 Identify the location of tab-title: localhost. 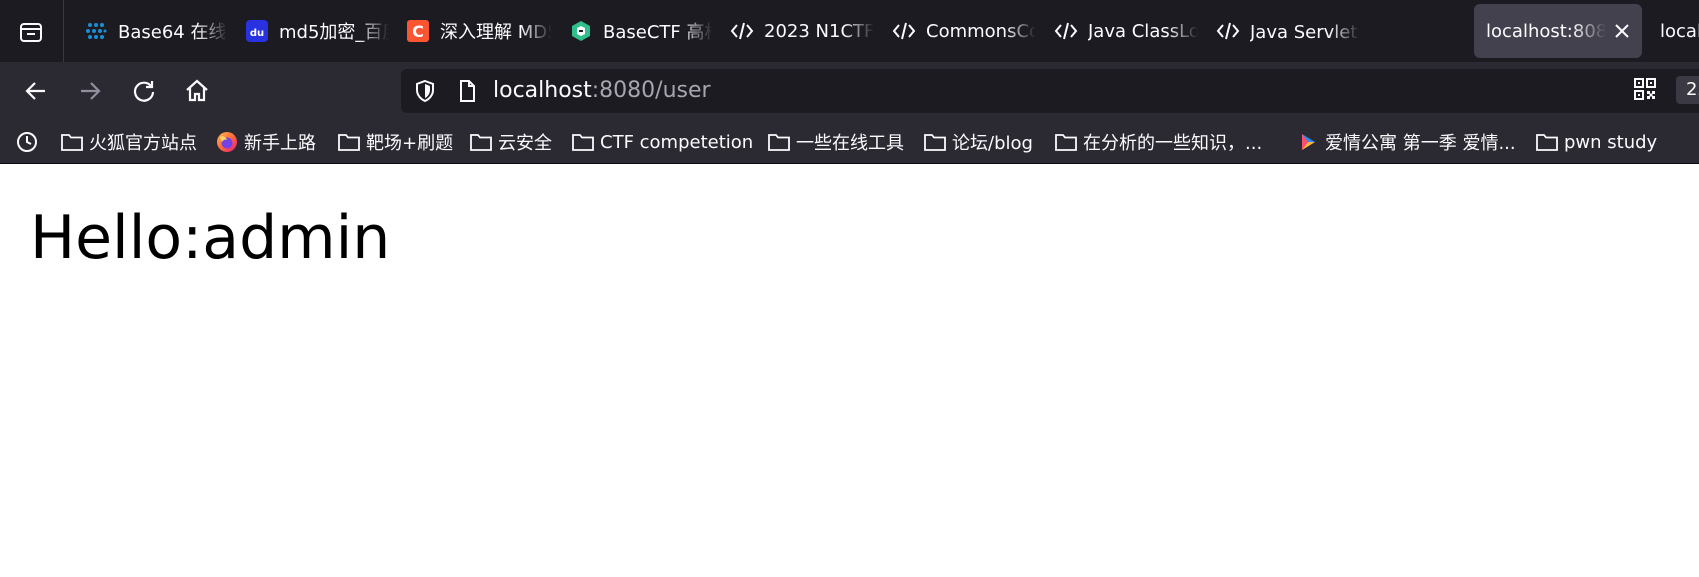
(1679, 31).